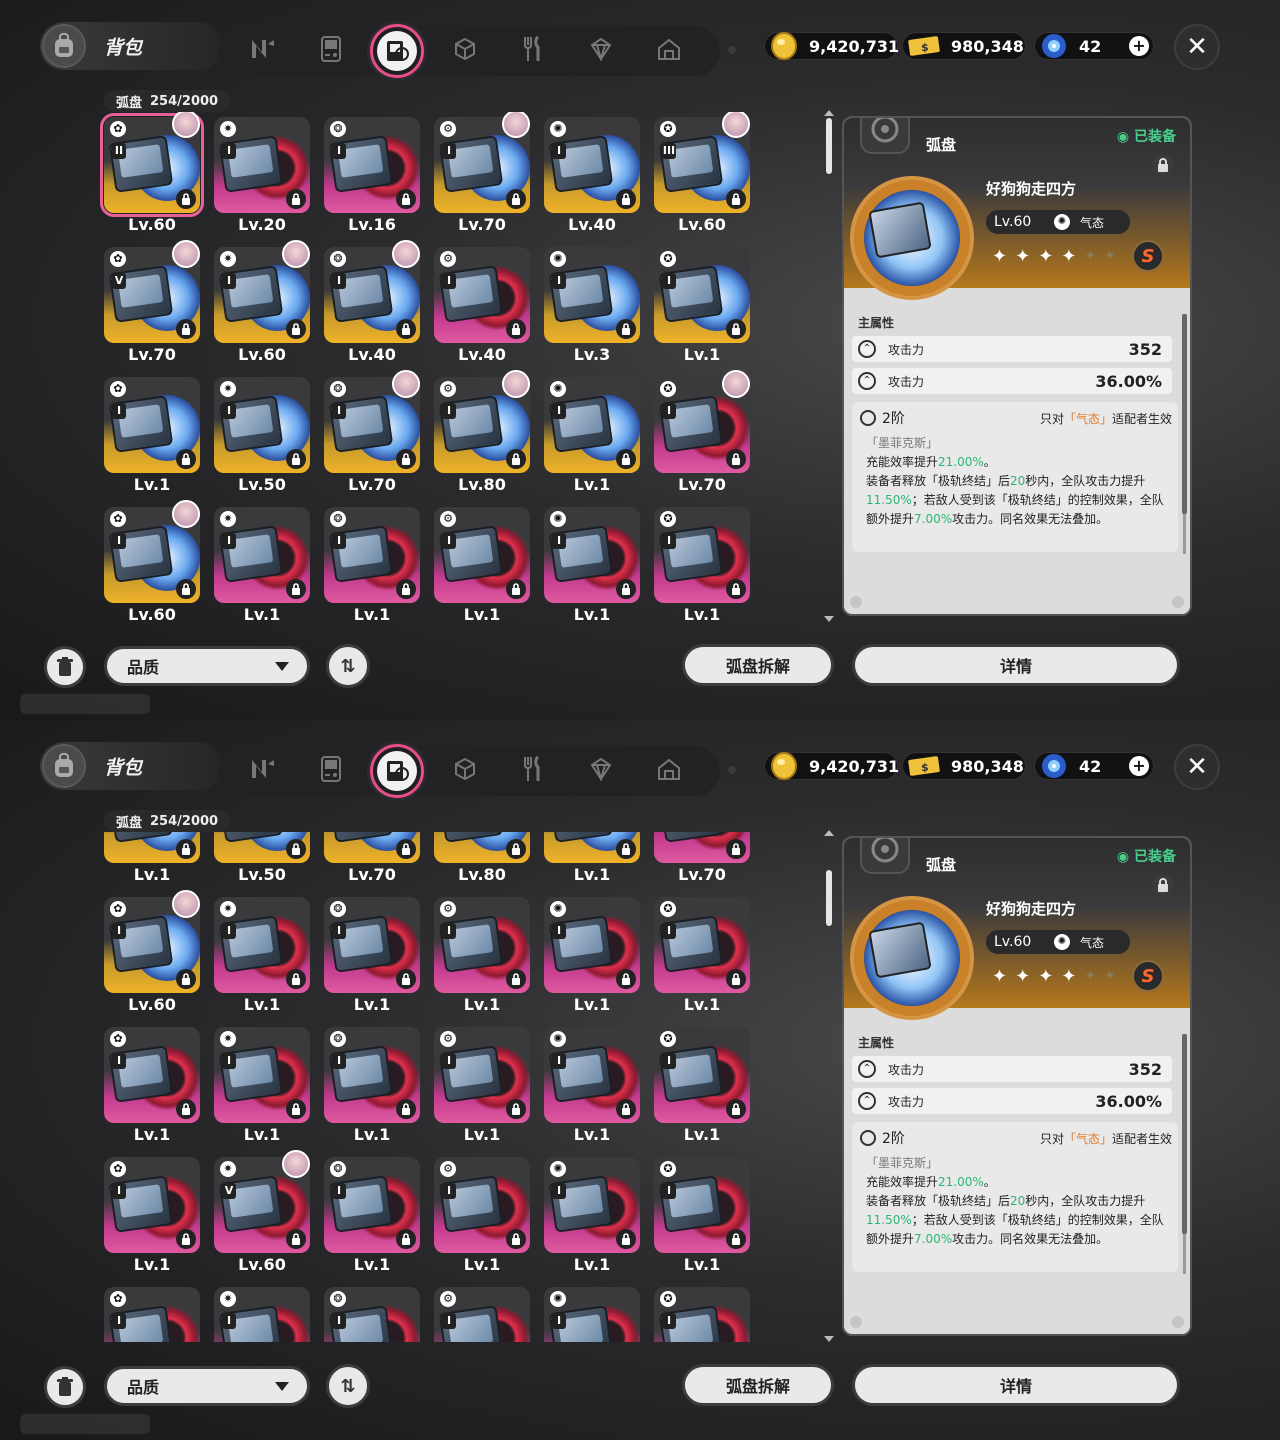  I want to click on disc-item: ❂ I, so click(368, 1312).